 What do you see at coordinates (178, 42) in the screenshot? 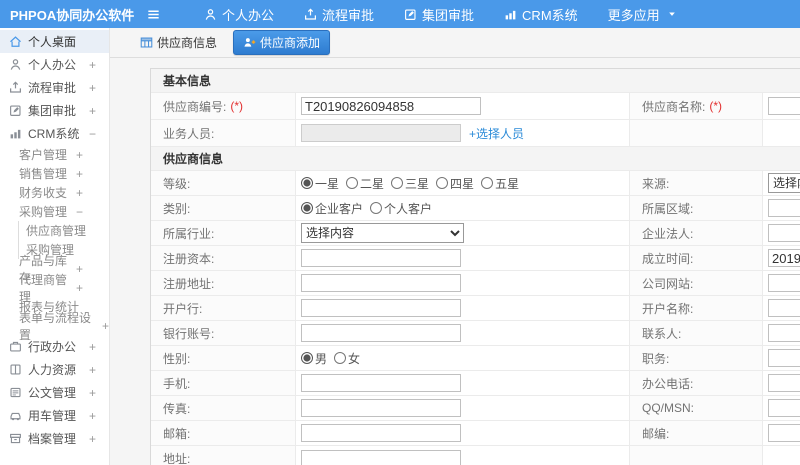
I see `tab-供应商信息: 供应商信息` at bounding box center [178, 42].